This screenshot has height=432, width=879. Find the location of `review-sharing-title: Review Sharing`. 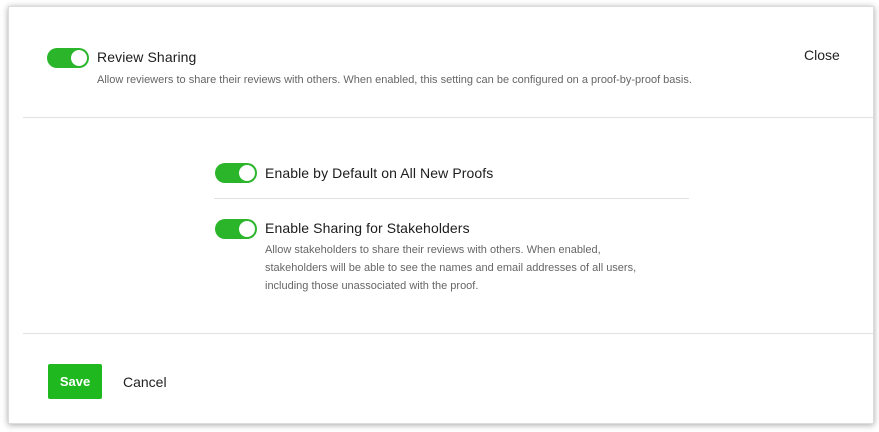

review-sharing-title: Review Sharing is located at coordinates (147, 57).